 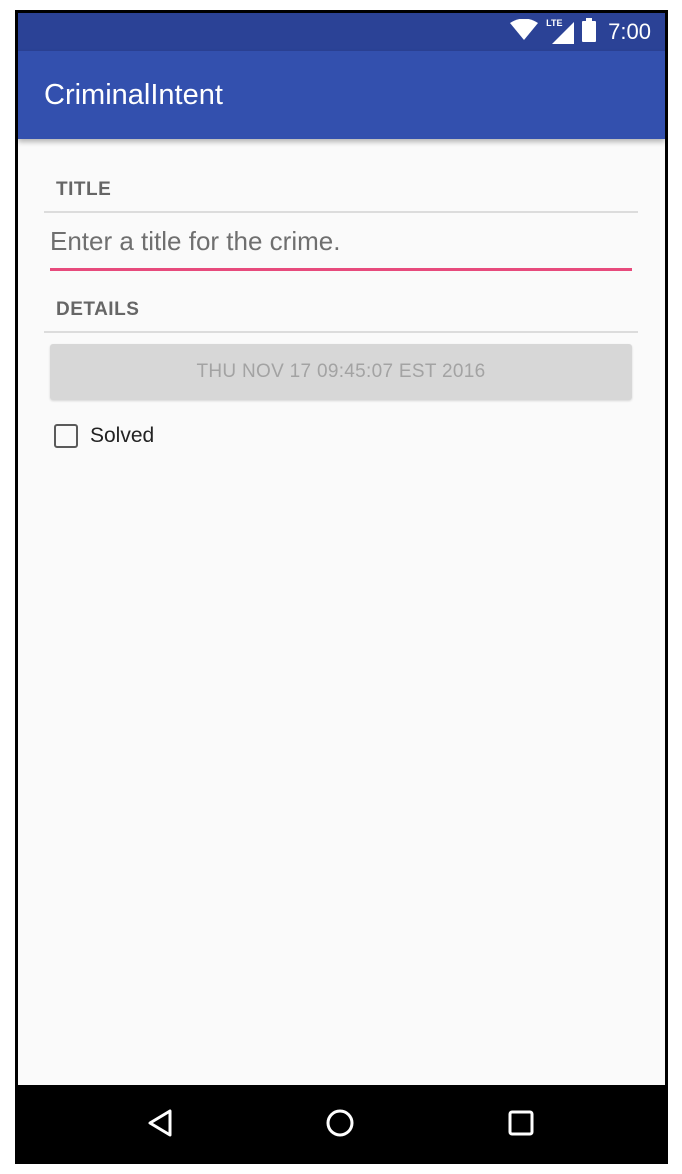 What do you see at coordinates (580, 32) in the screenshot?
I see `status-icons: LTE 7:00` at bounding box center [580, 32].